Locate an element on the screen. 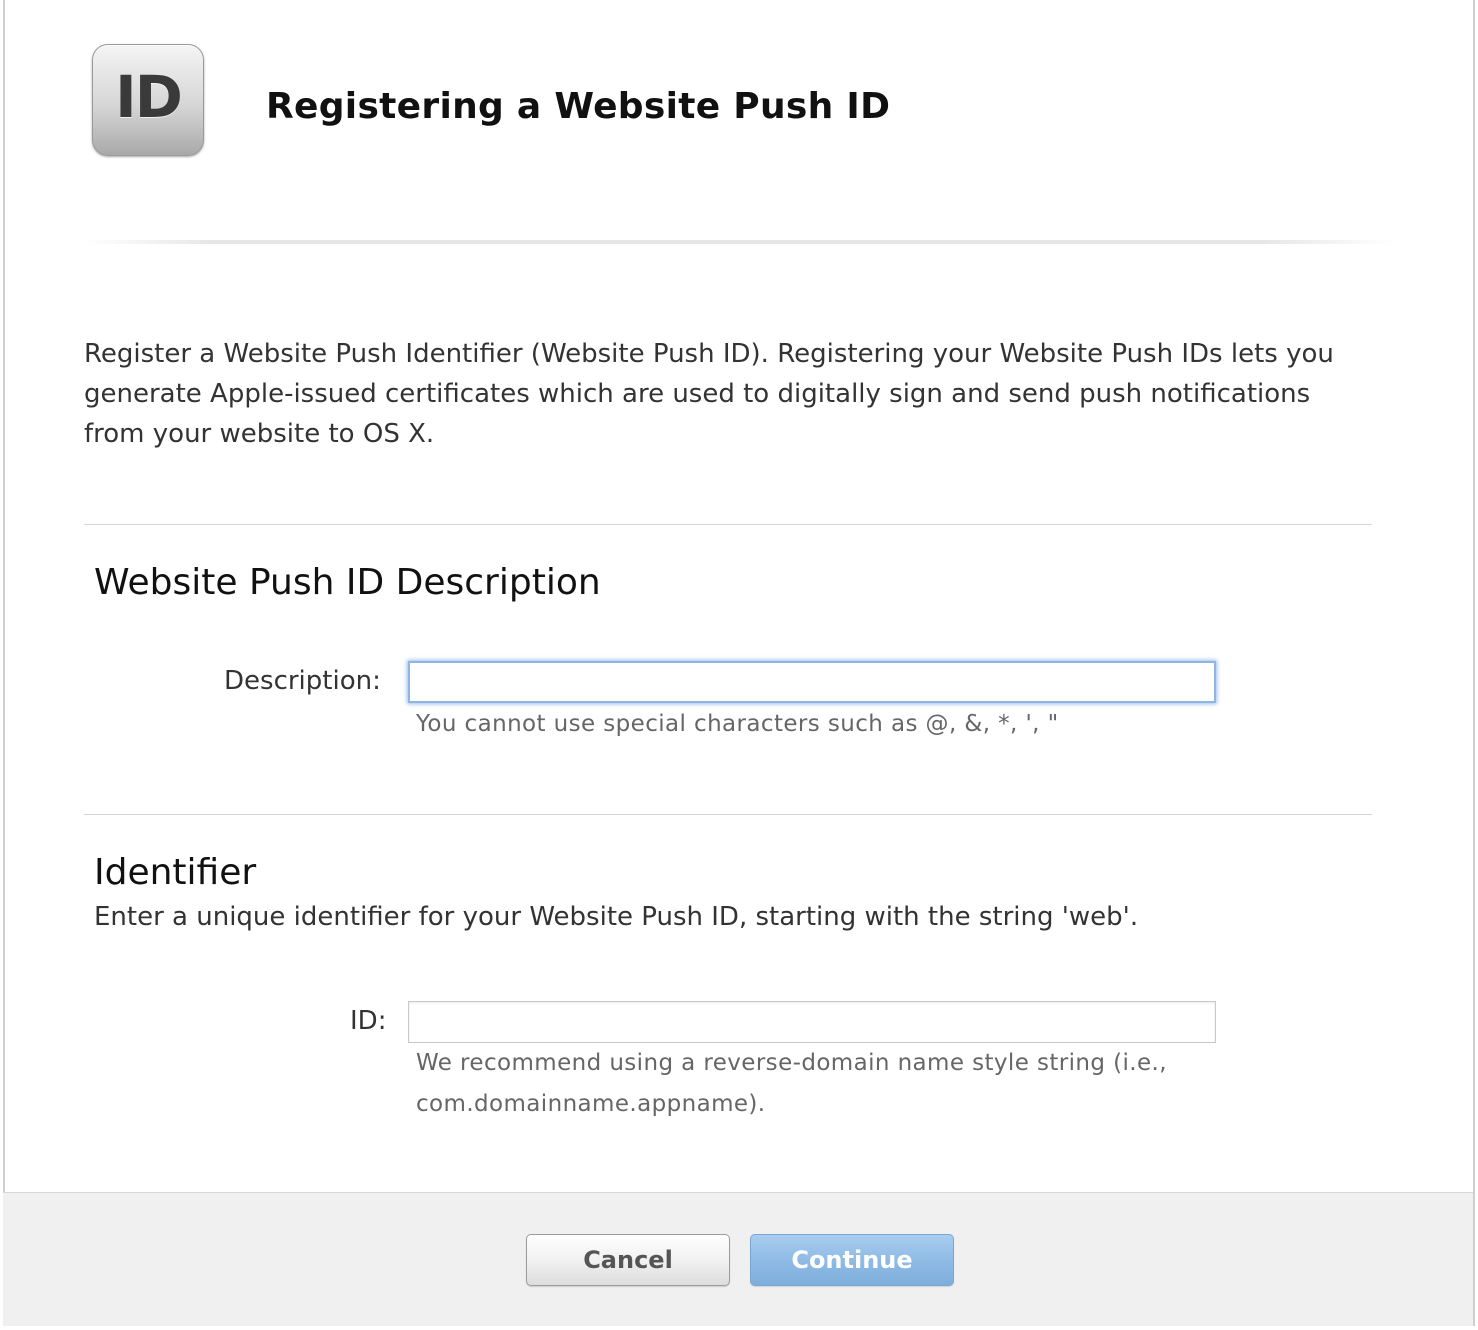 This screenshot has height=1330, width=1478. description-input is located at coordinates (812, 682).